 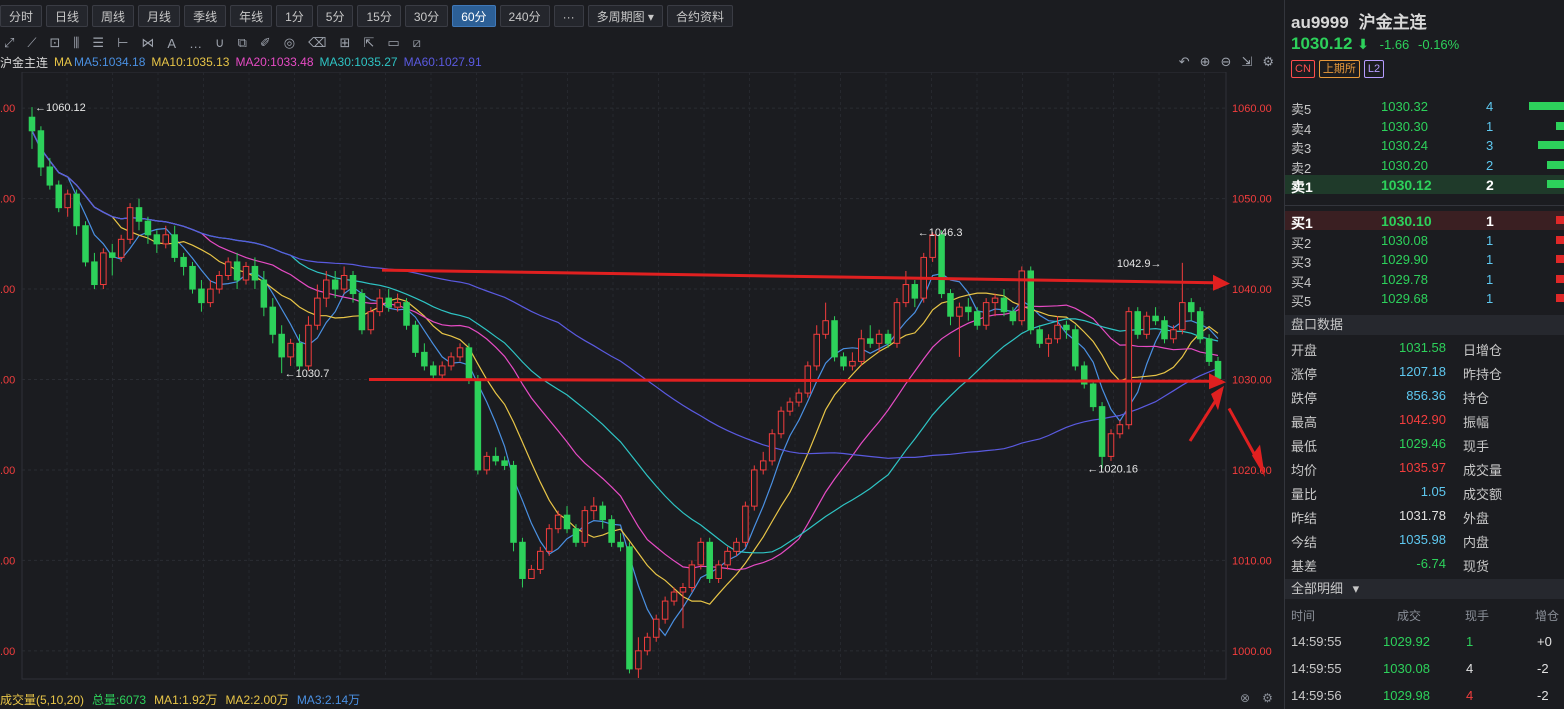 What do you see at coordinates (1226, 62) in the screenshot?
I see `zoom-out-icon: ⊖` at bounding box center [1226, 62].